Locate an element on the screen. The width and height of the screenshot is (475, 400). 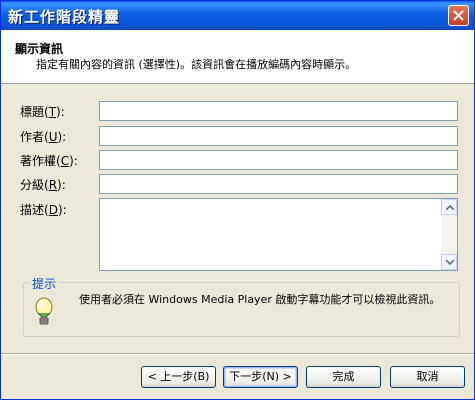
cancel-button: 取消 is located at coordinates (427, 377).